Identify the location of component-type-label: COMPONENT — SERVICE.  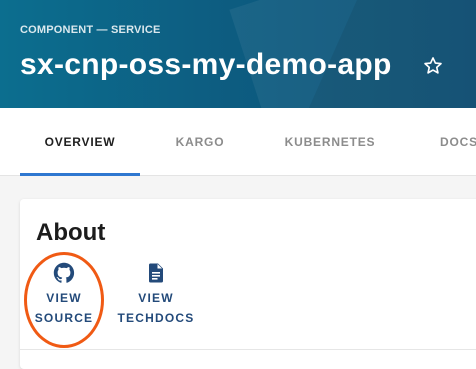
(90, 30).